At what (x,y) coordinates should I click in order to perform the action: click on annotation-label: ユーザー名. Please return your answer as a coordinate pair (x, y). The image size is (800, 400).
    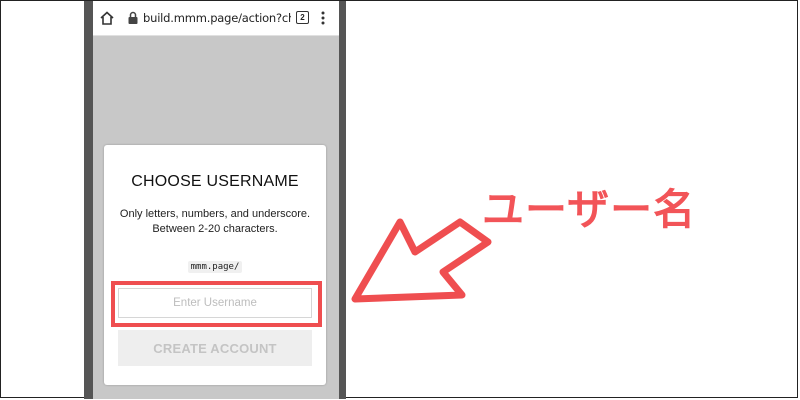
    Looking at the image, I should click on (589, 209).